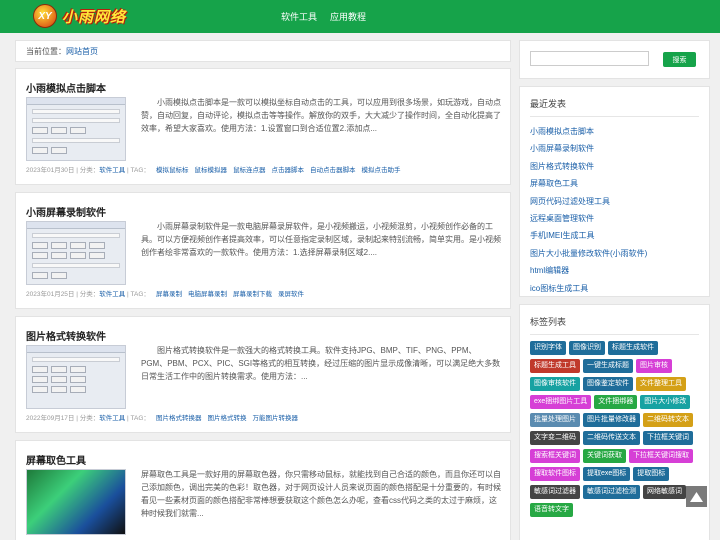 The width and height of the screenshot is (720, 540). I want to click on tag-chip: 批量处理图片, so click(555, 420).